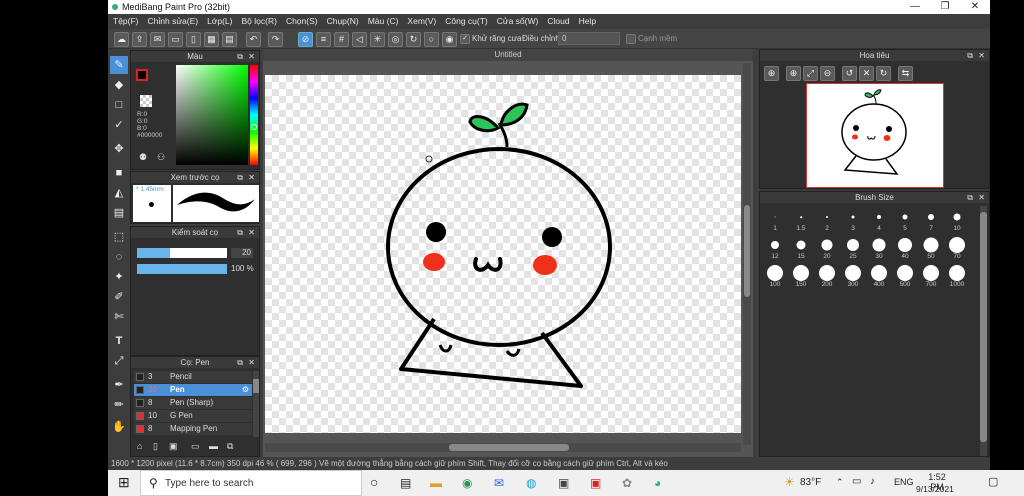 This screenshot has height=496, width=1024. Describe the element at coordinates (872, 481) in the screenshot. I see `volume-icon: ♪` at that location.